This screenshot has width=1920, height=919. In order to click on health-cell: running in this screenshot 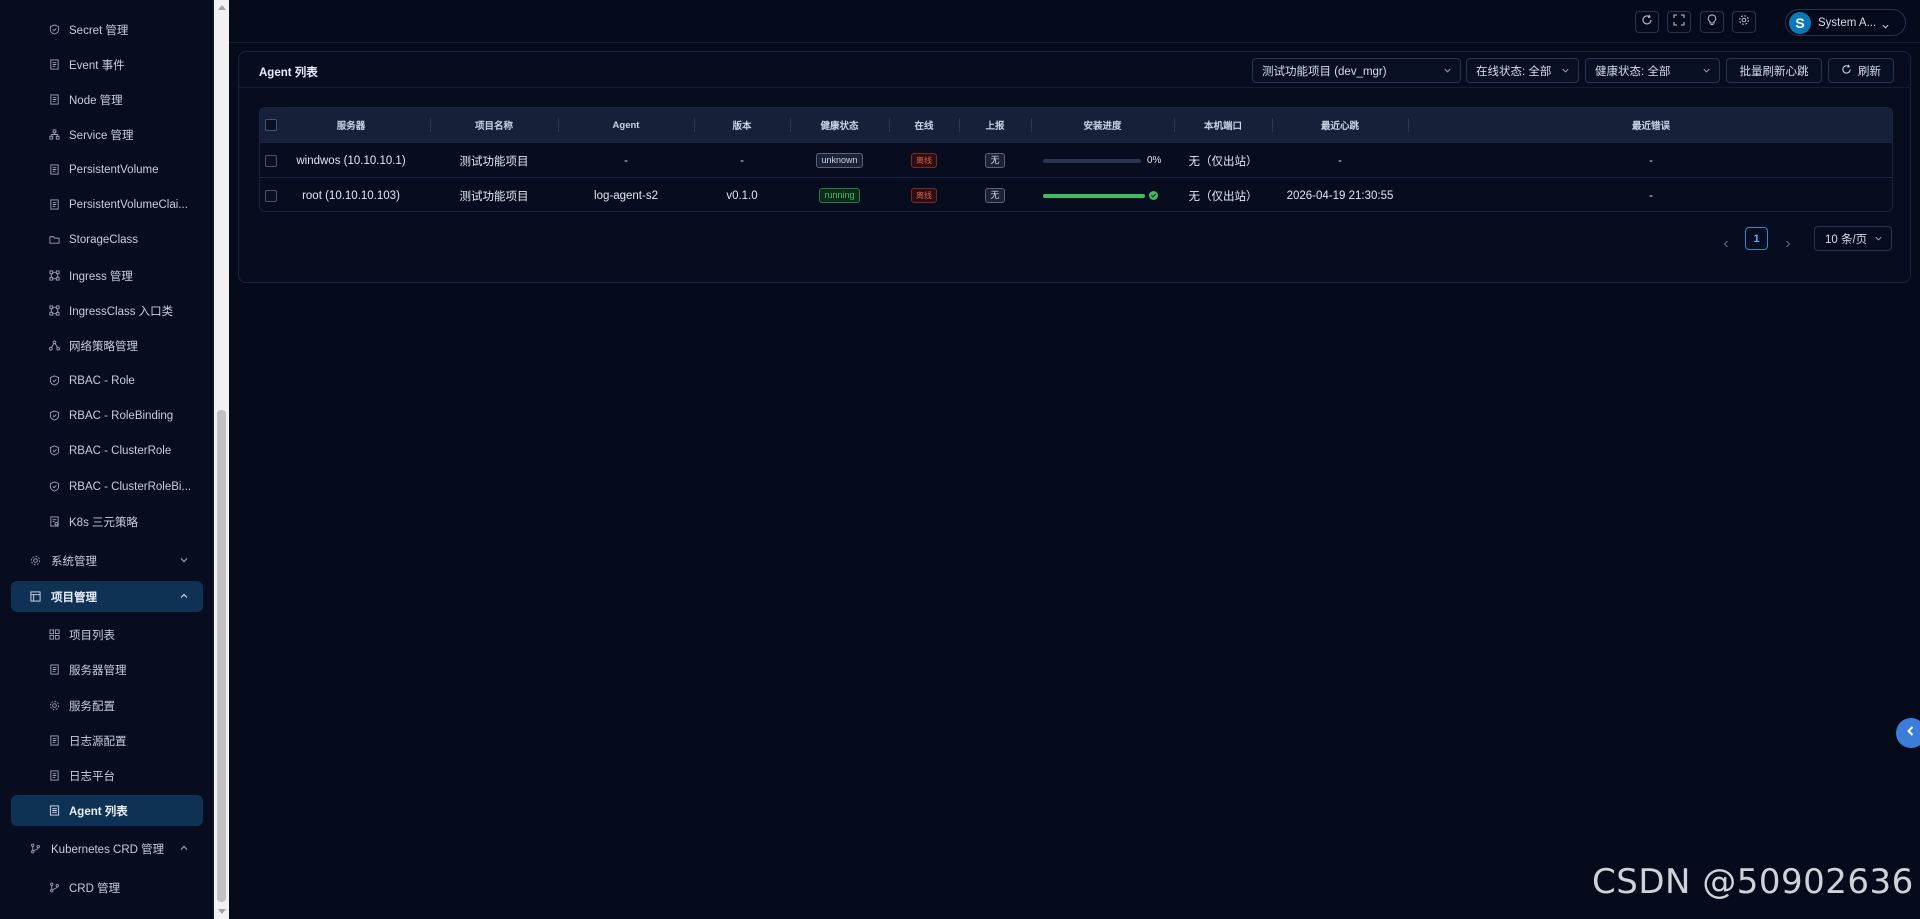, I will do `click(839, 194)`.